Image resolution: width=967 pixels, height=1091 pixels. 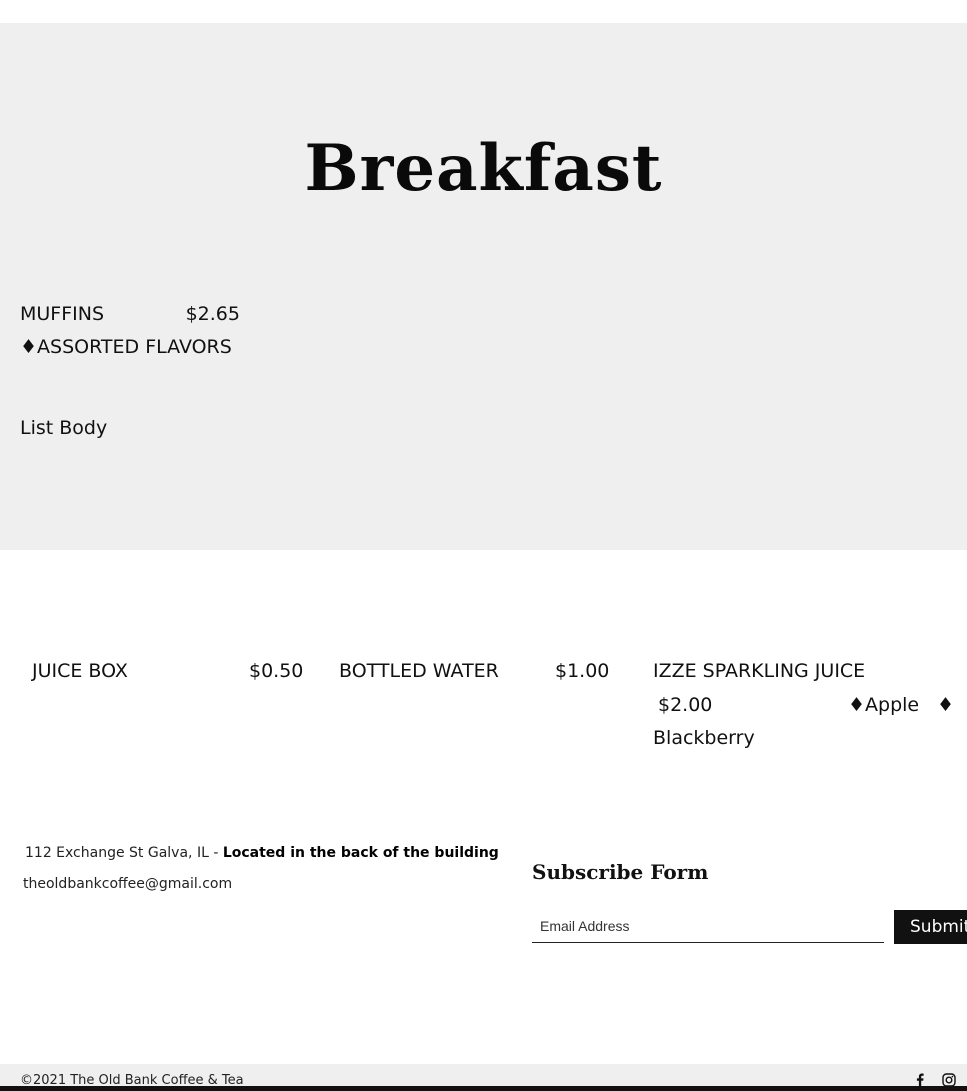 I want to click on facebook-icon, so click(x=920, y=1079).